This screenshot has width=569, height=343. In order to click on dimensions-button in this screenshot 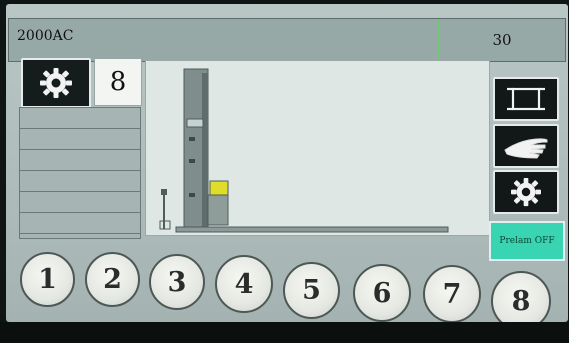, I will do `click(526, 99)`.